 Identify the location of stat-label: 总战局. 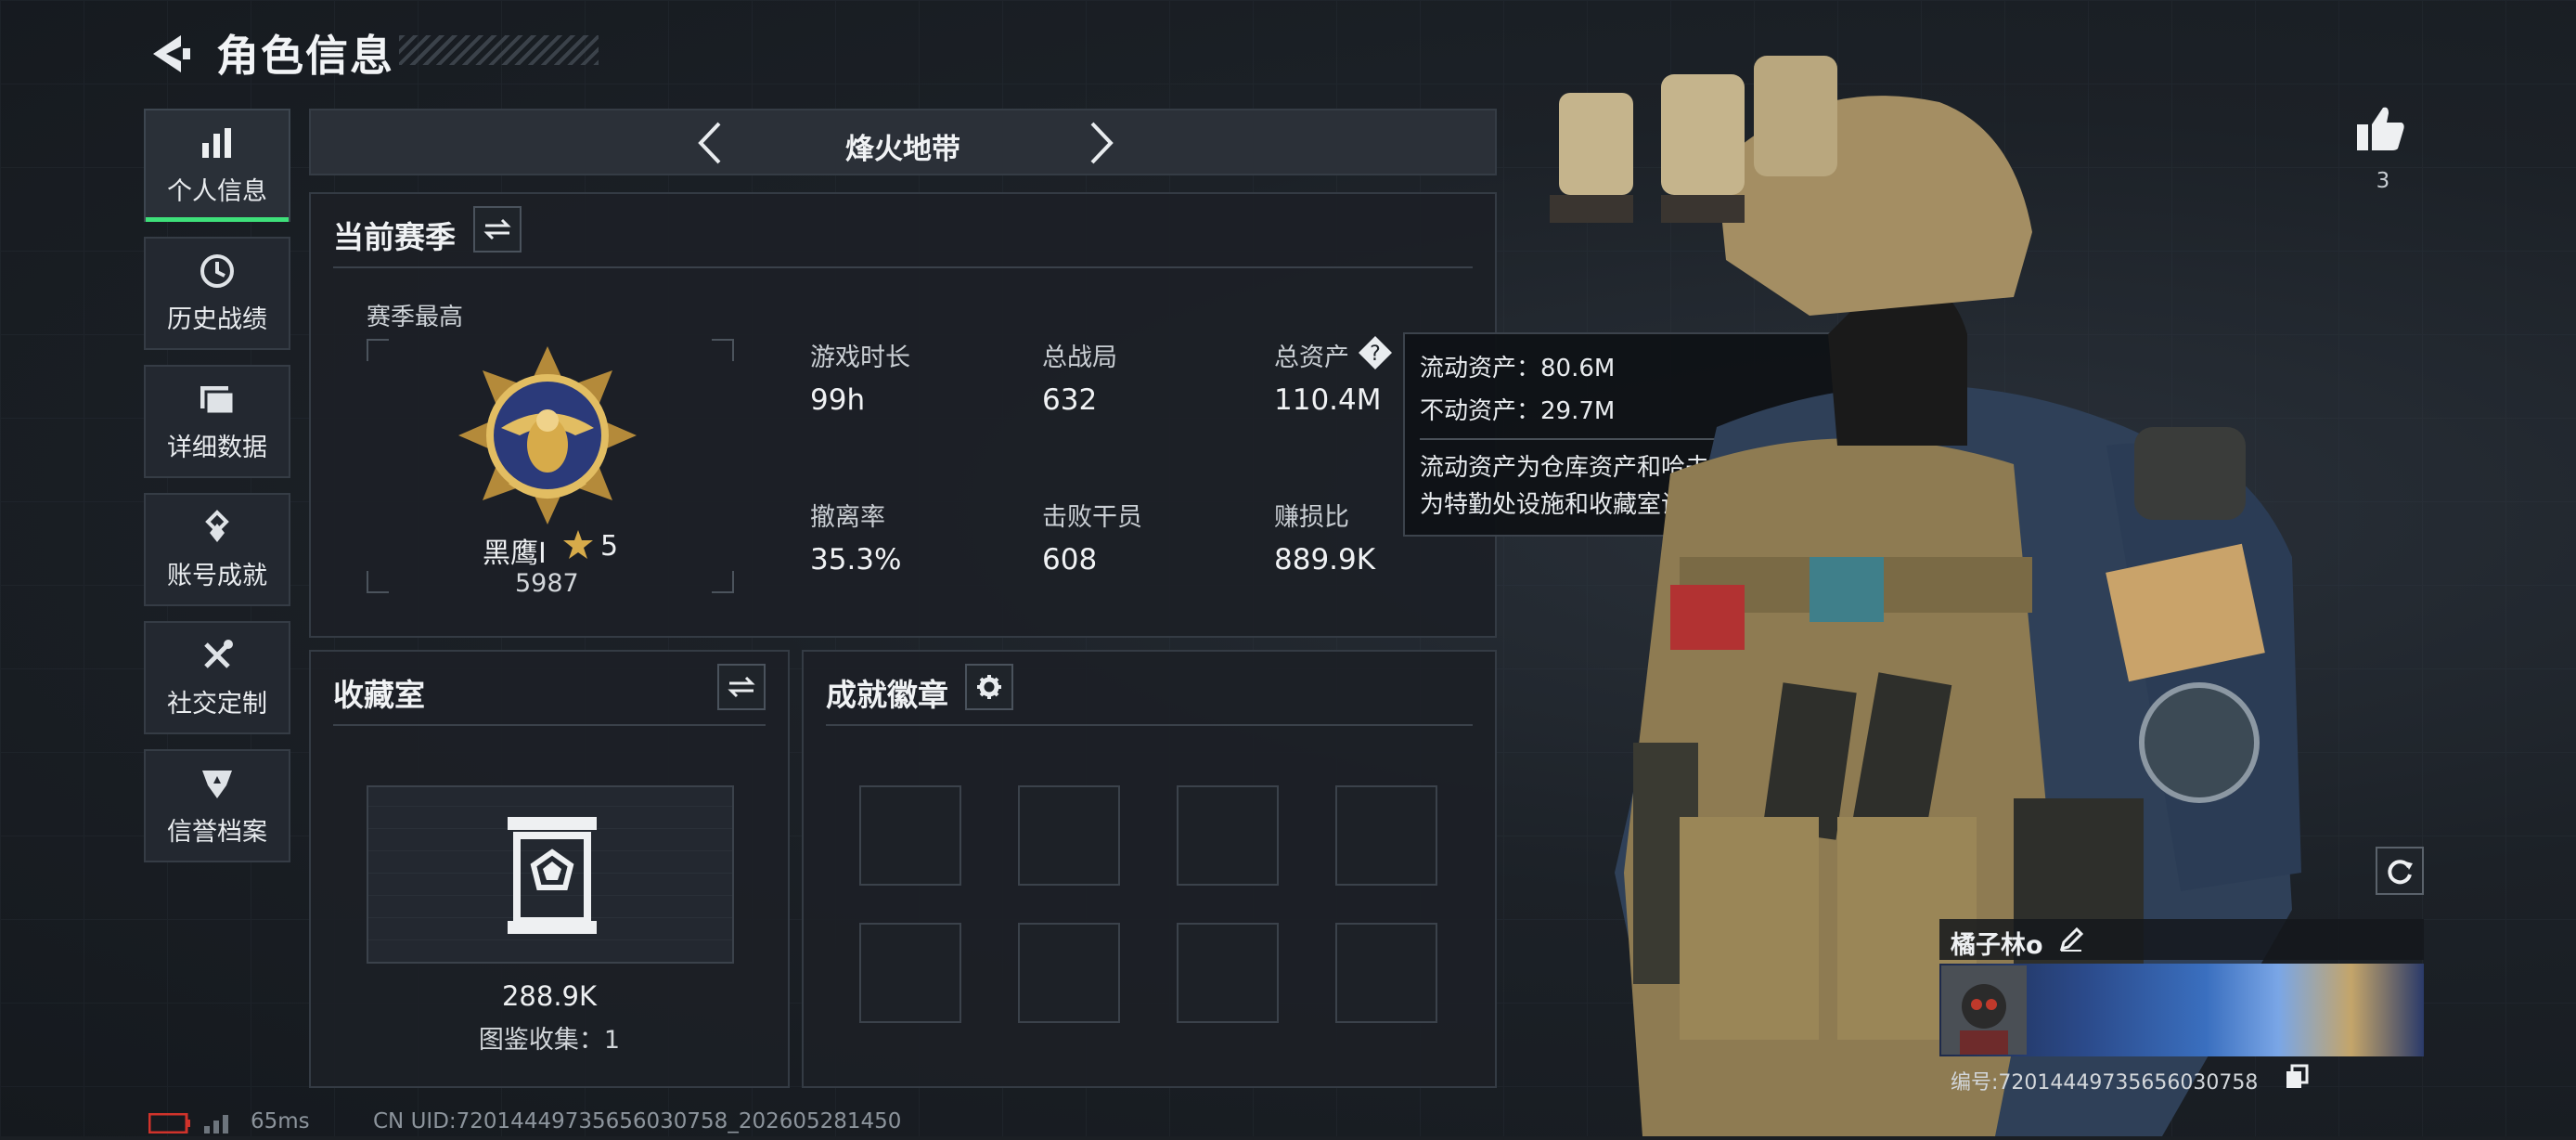
(1079, 357).